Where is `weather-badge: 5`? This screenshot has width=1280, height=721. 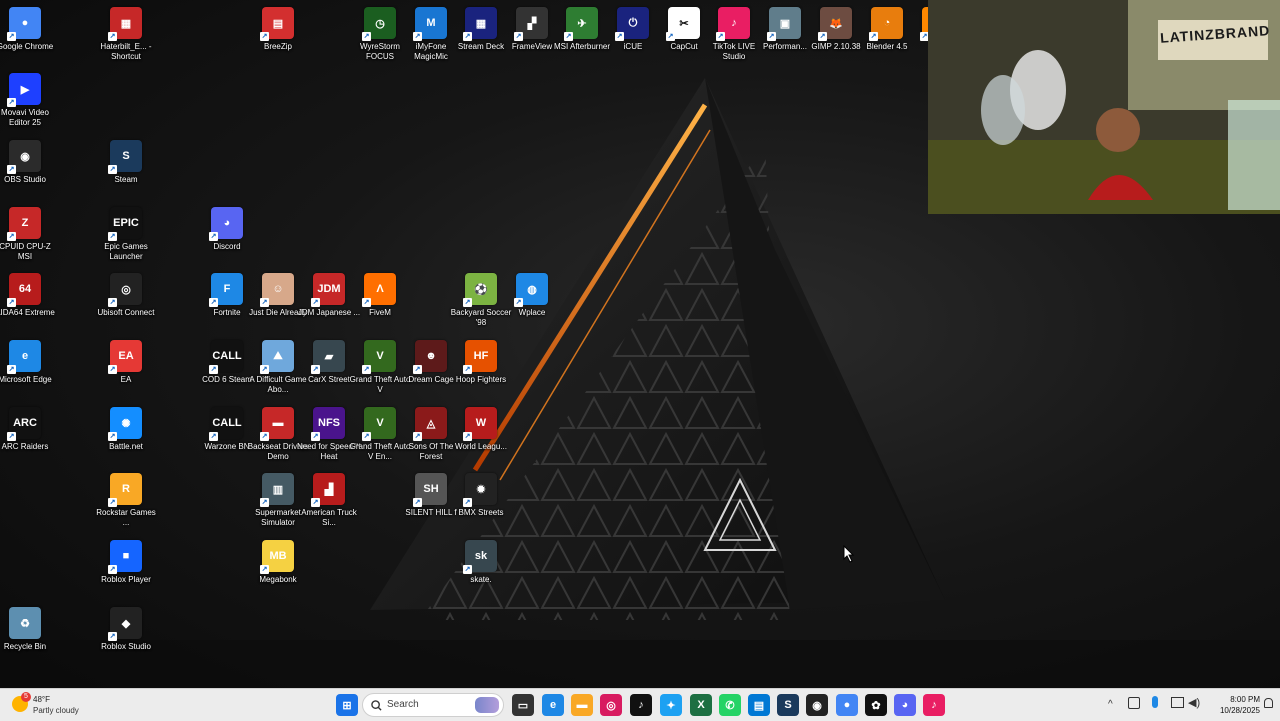 weather-badge: 5 is located at coordinates (26, 697).